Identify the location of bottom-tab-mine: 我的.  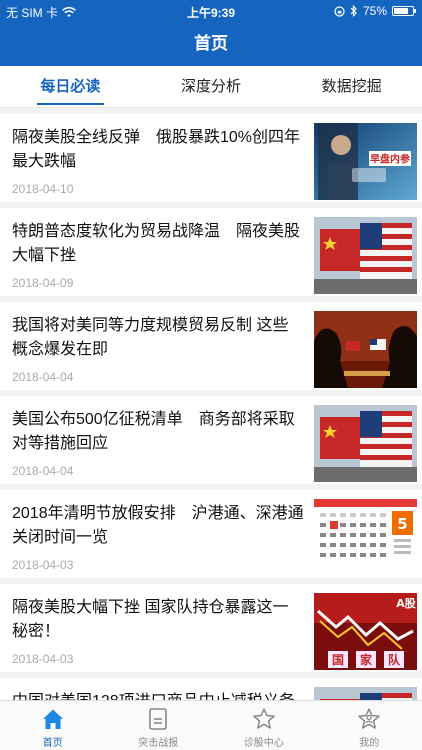
(369, 725).